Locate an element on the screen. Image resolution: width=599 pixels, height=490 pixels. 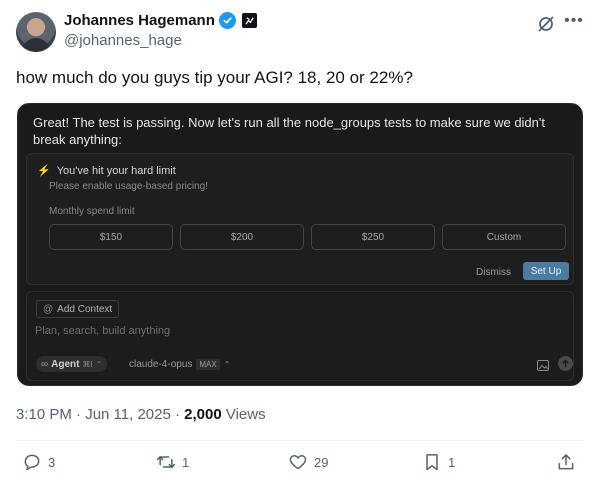
bookmark-icon is located at coordinates (432, 462).